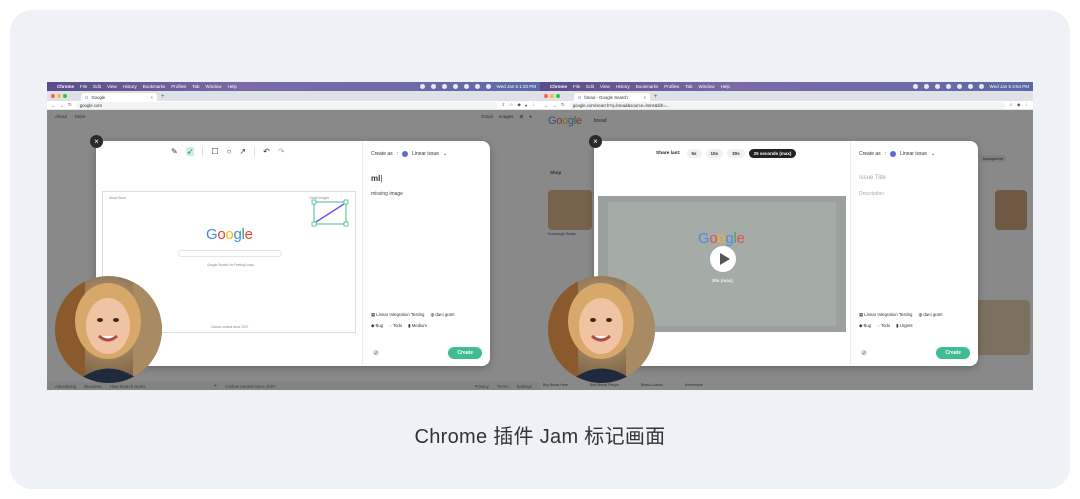 The width and height of the screenshot is (1080, 499). Describe the element at coordinates (214, 151) in the screenshot. I see `rectangle-icon: ☐` at that location.